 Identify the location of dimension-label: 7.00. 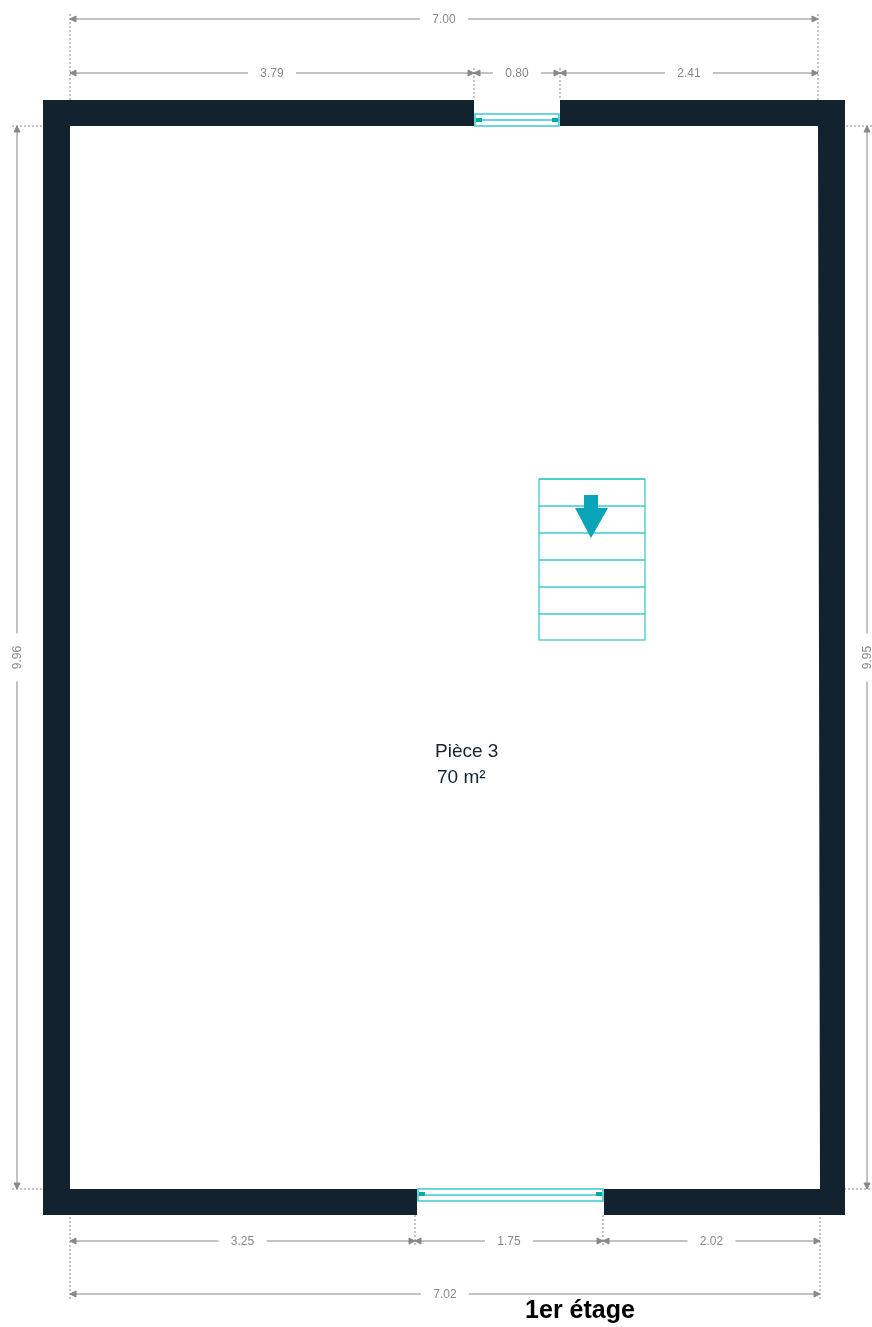
(444, 19).